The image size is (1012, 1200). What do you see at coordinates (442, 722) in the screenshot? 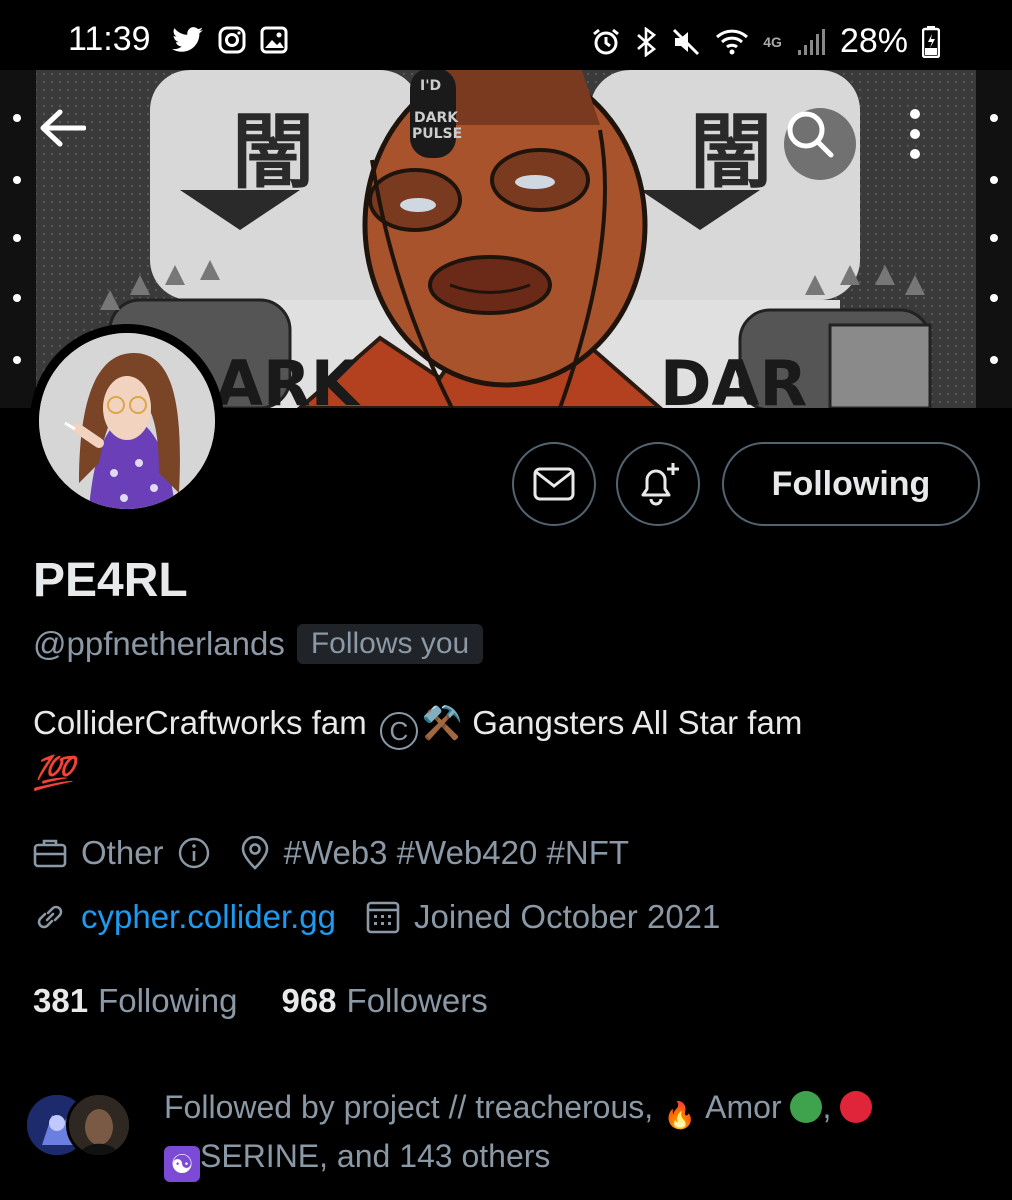
I see `hammer-emoji: ⚒️` at bounding box center [442, 722].